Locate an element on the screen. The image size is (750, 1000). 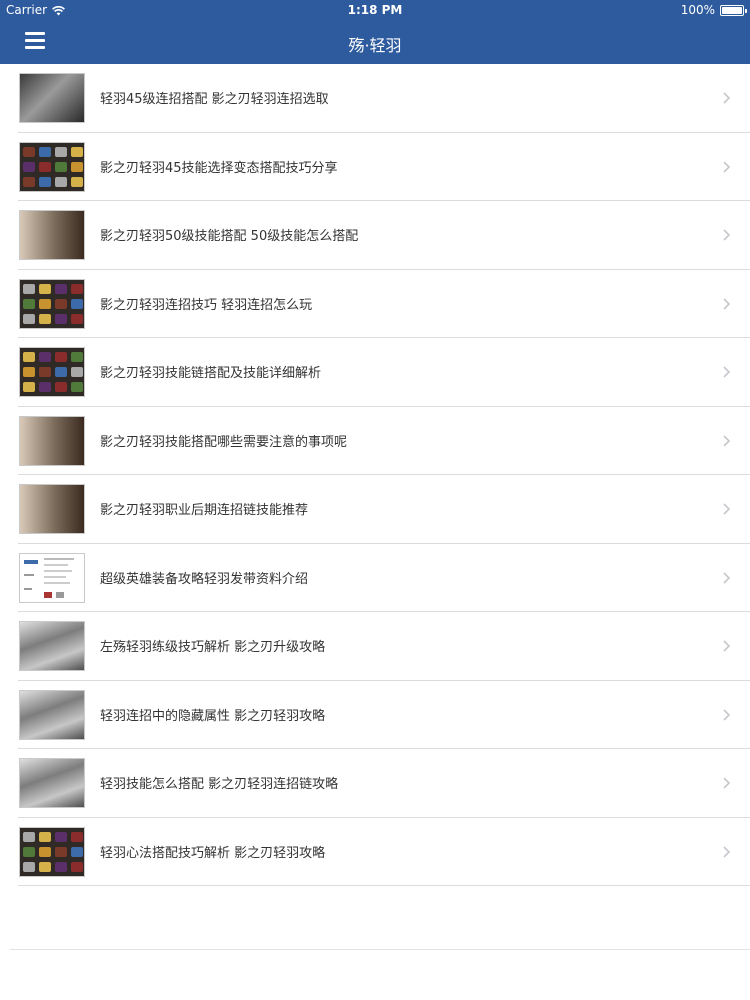
article-title: 影之刃轻羽45技能选择变态搭配技巧分享 is located at coordinates (219, 168).